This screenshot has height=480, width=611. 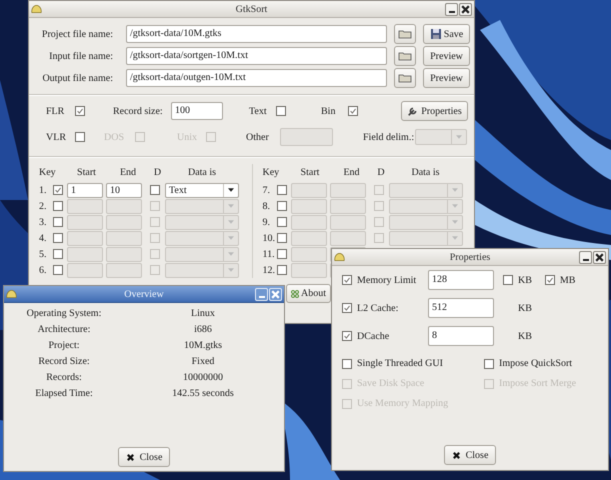 I want to click on field-label: Input file name:, so click(x=80, y=56).